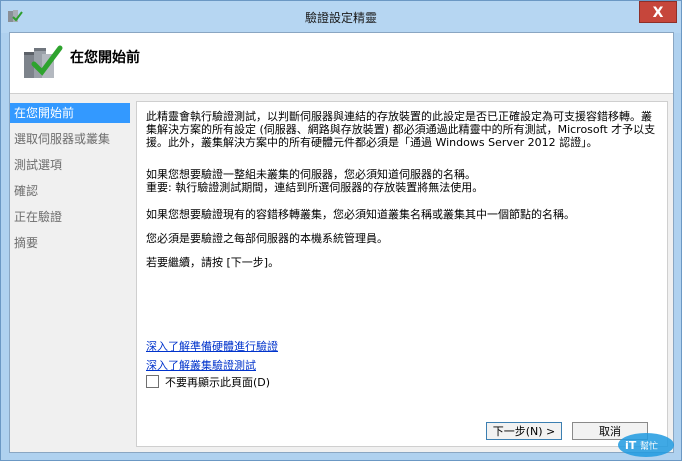 Image resolution: width=682 pixels, height=461 pixels. I want to click on step-confirmation: 確認, so click(70, 191).